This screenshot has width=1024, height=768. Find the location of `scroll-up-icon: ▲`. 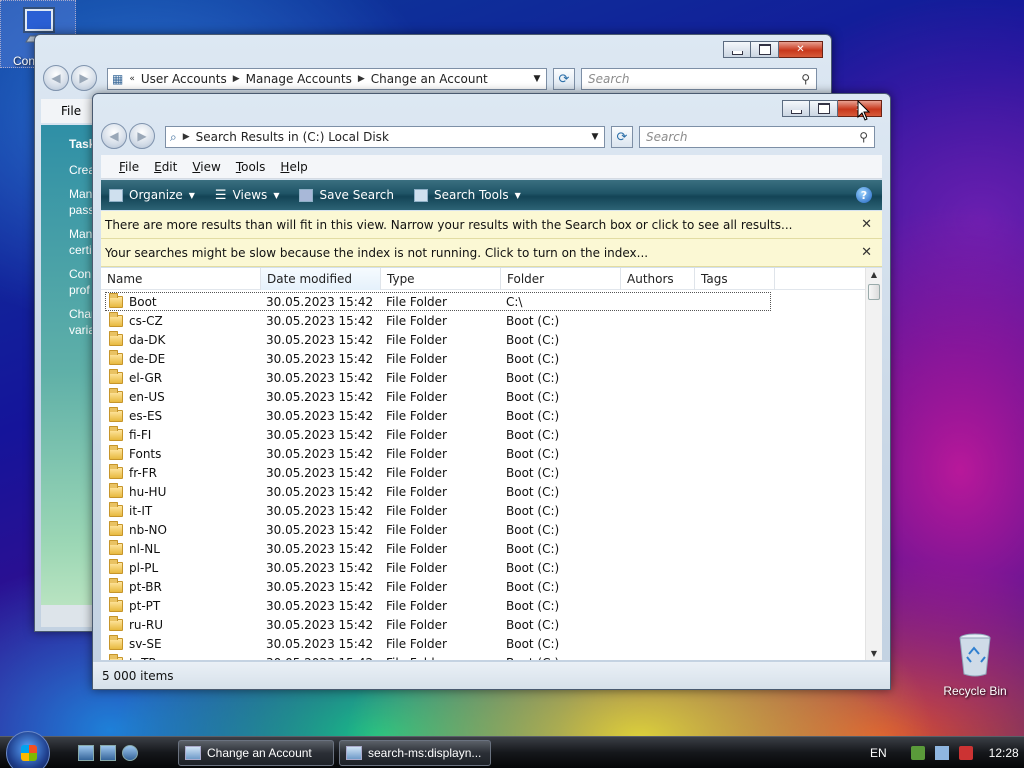

scroll-up-icon: ▲ is located at coordinates (874, 274).